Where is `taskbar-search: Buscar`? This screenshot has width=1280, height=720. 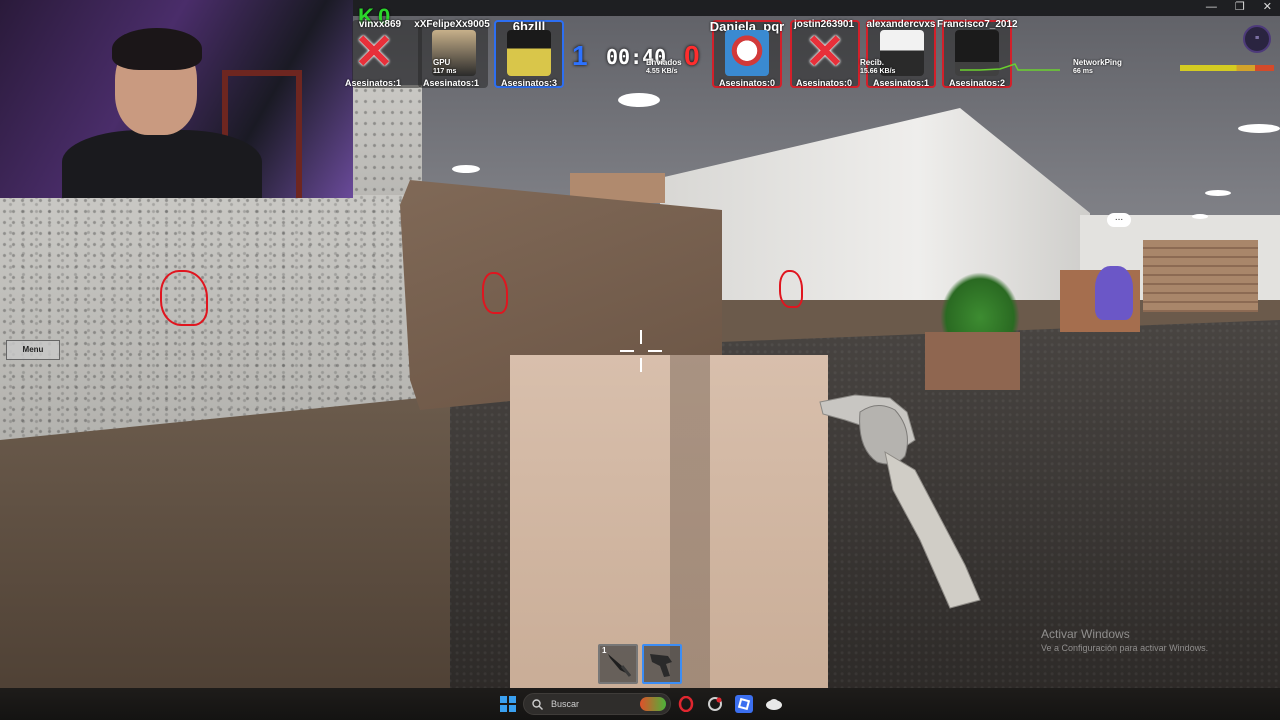 taskbar-search: Buscar is located at coordinates (597, 704).